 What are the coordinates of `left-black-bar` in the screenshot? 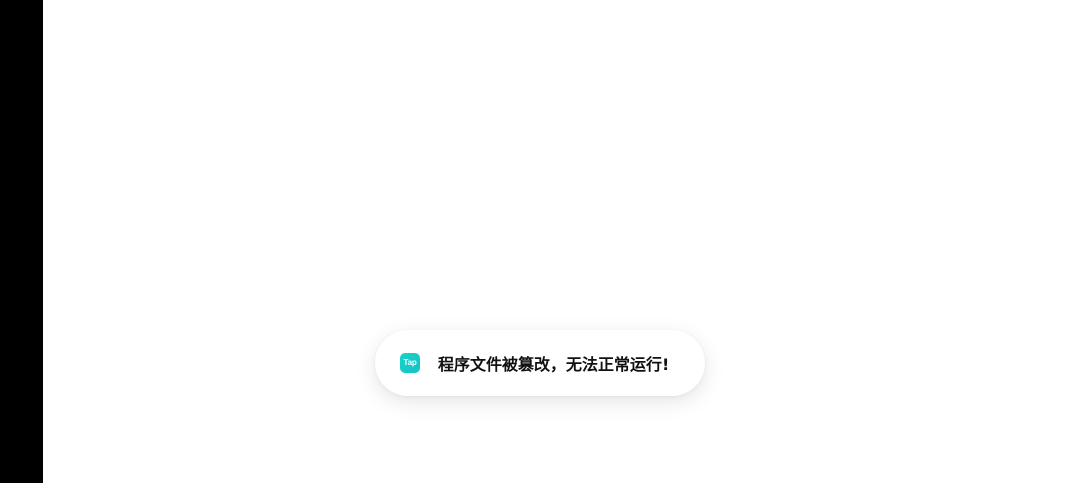 It's located at (21, 241).